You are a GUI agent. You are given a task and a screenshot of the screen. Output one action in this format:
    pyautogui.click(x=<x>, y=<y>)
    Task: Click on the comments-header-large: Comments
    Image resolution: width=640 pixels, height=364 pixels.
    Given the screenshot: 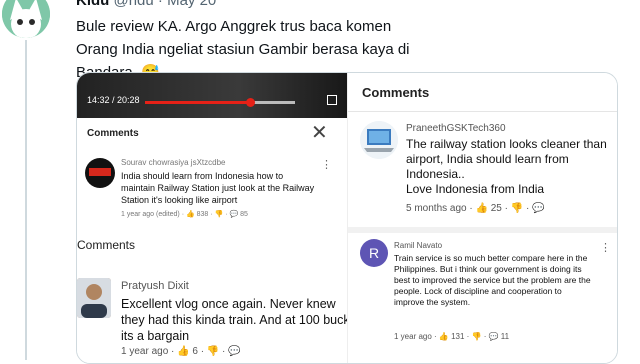 What is the action you would take?
    pyautogui.click(x=106, y=245)
    